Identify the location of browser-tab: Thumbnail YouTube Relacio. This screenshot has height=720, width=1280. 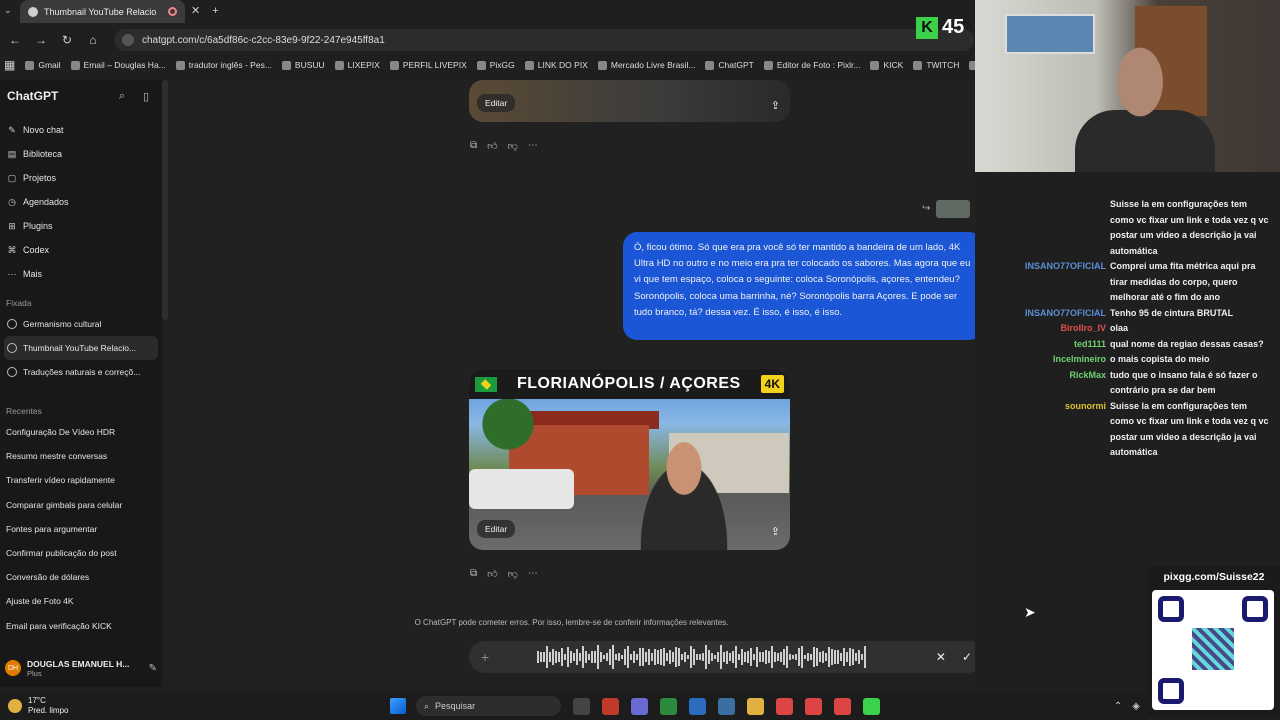
(102, 11).